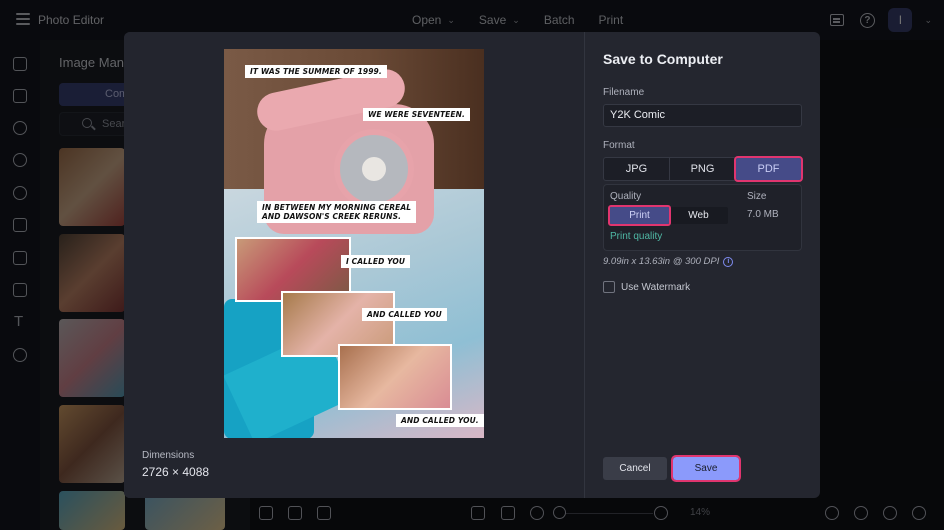  I want to click on save-button: Save, so click(706, 468).